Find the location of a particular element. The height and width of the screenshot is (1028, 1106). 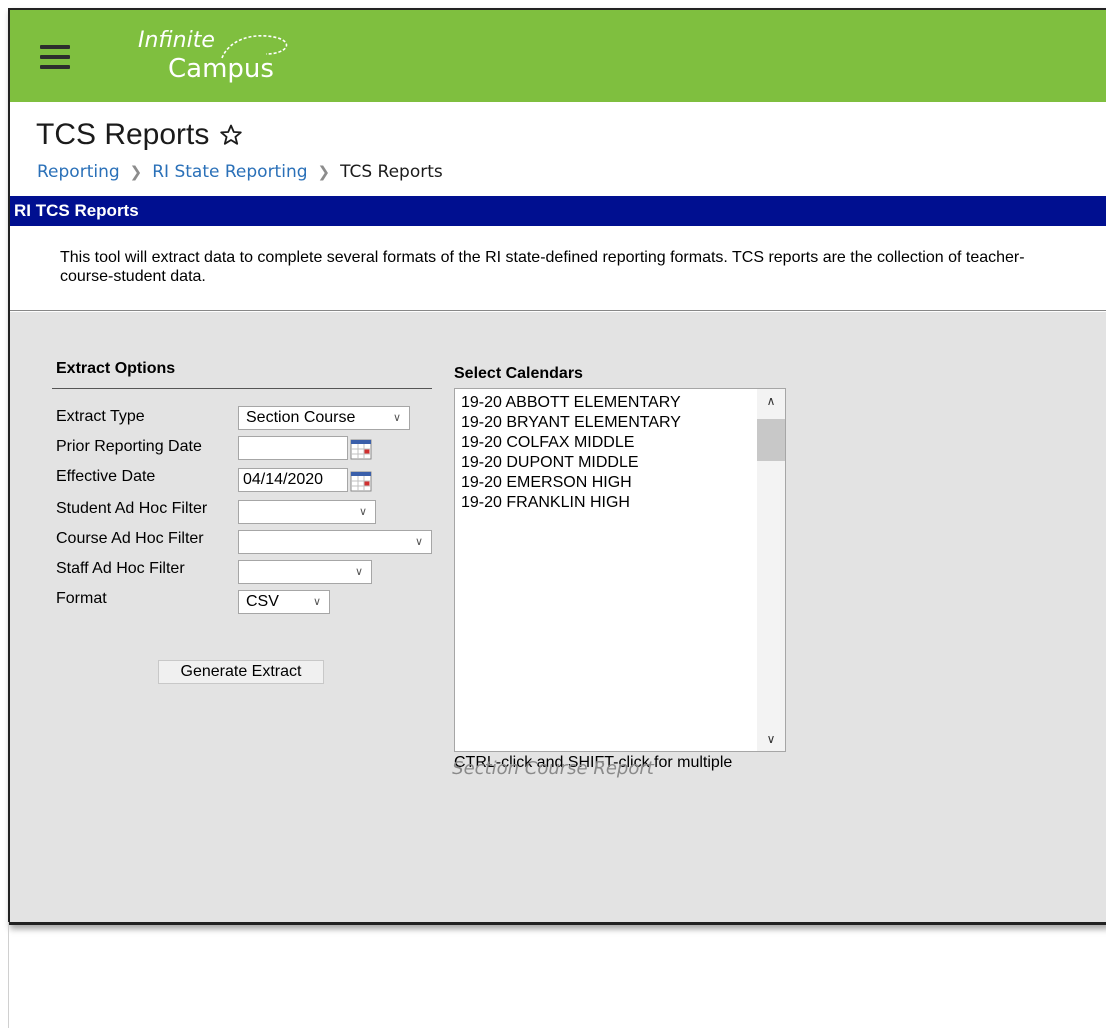

format-label: Format is located at coordinates (81, 598).